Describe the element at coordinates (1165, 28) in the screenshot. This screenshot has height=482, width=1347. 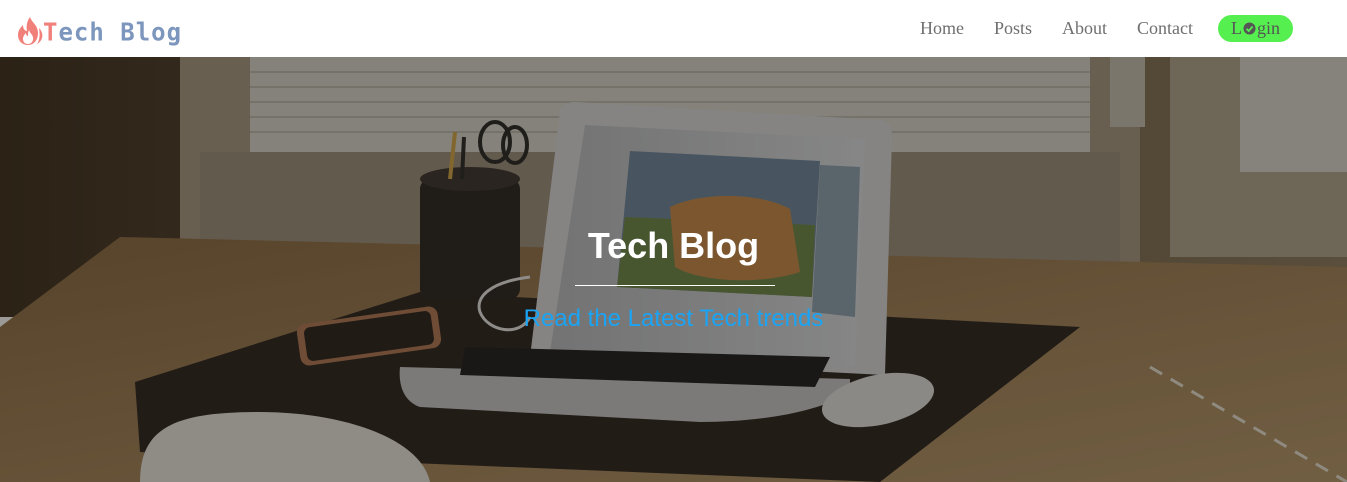
I see `nav-link-contact: Contact` at that location.